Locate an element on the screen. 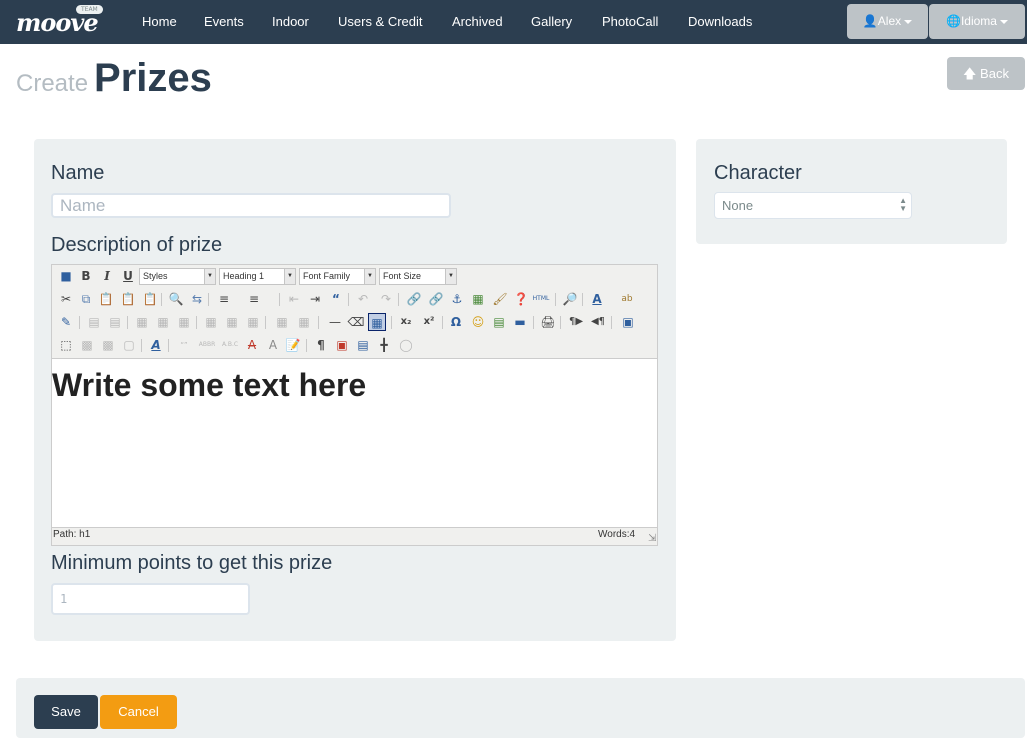  brand-logo: moove TEAM is located at coordinates (61, 21).